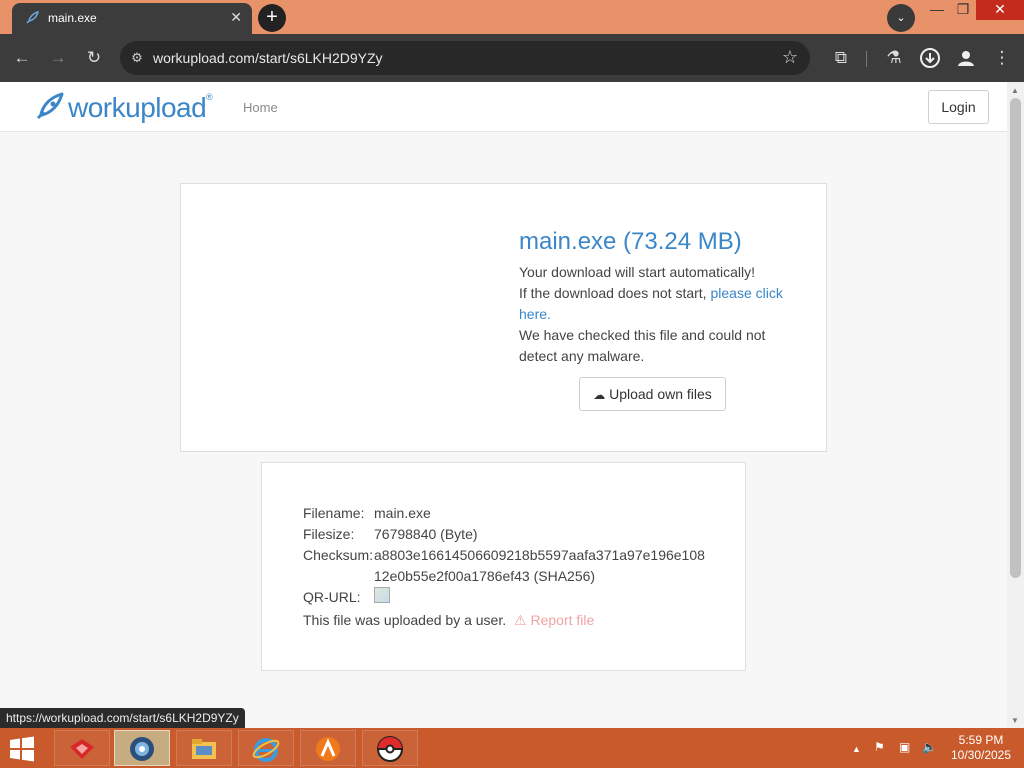 The width and height of the screenshot is (1024, 768). I want to click on clock-time: 5:59 PM, so click(981, 740).